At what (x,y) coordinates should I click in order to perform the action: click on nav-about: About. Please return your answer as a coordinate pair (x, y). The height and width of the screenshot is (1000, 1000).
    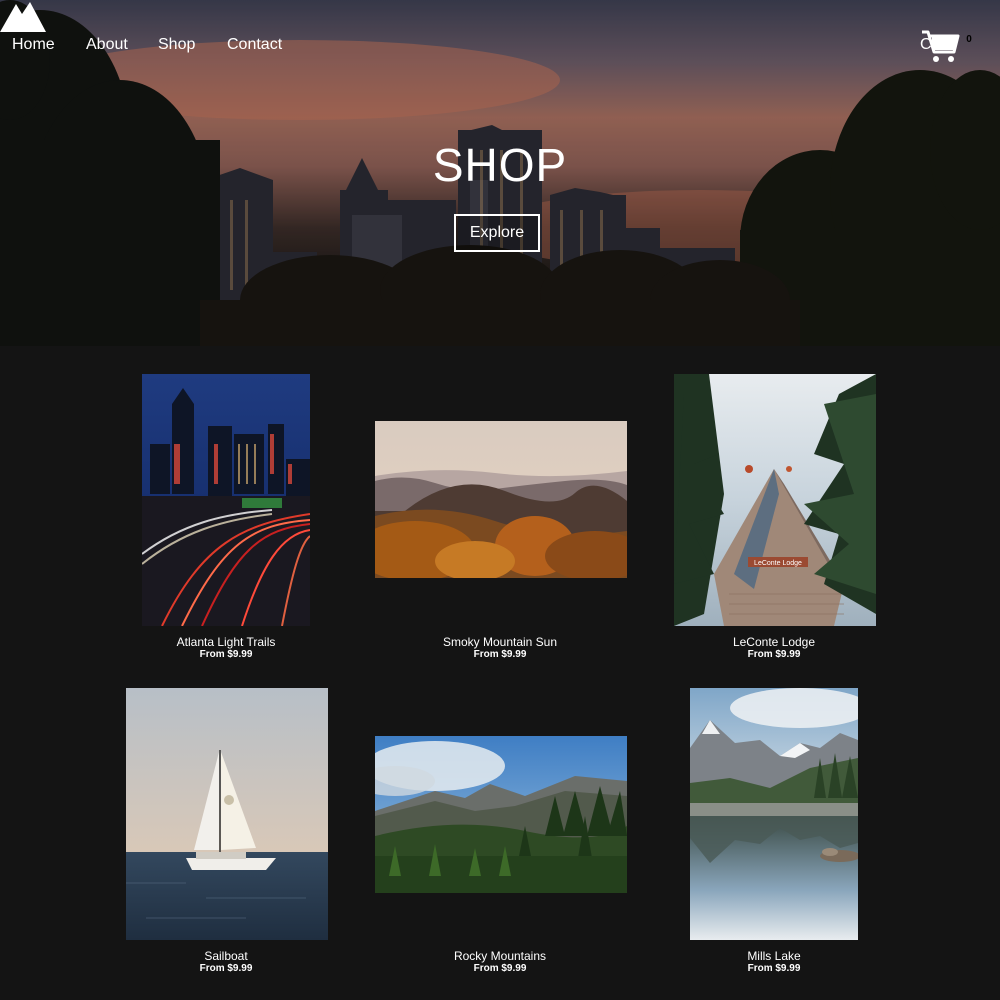
    Looking at the image, I should click on (107, 45).